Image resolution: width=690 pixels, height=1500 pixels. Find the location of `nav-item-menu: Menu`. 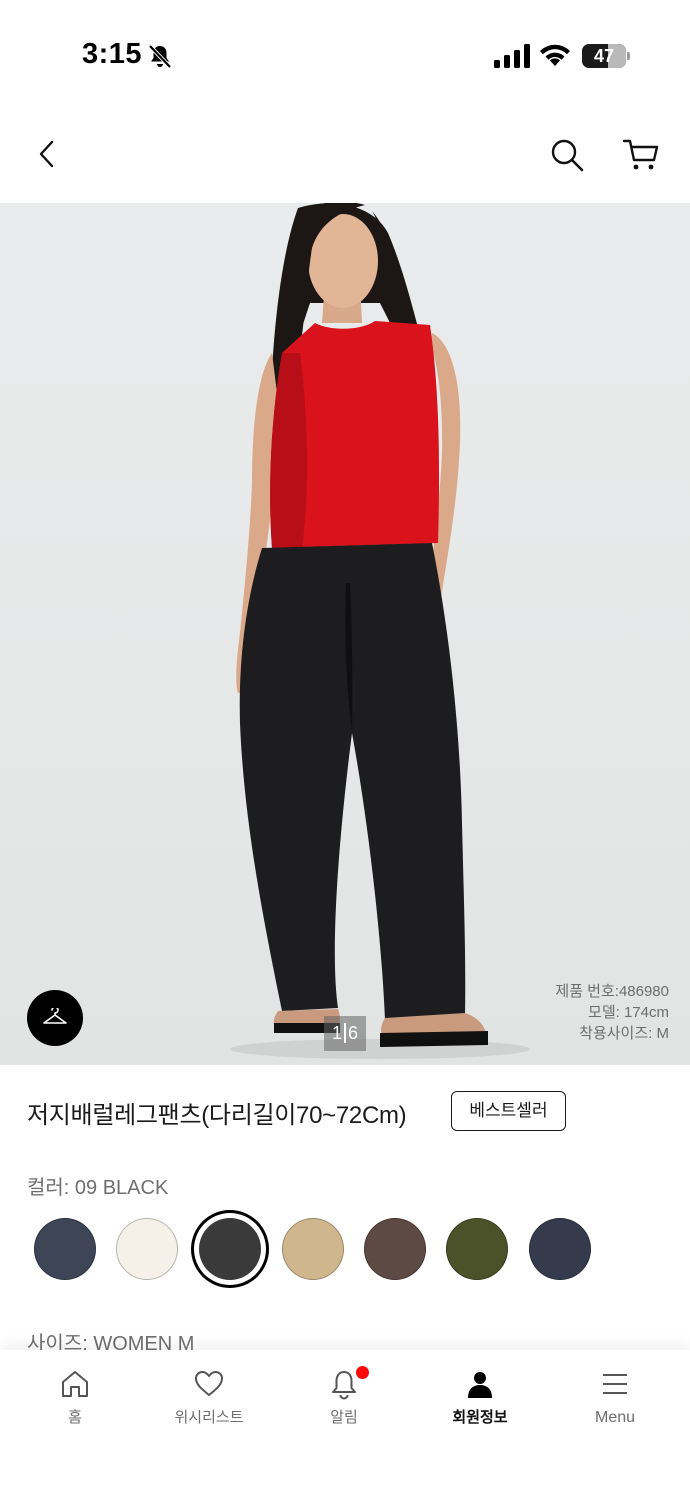

nav-item-menu: Menu is located at coordinates (615, 1403).